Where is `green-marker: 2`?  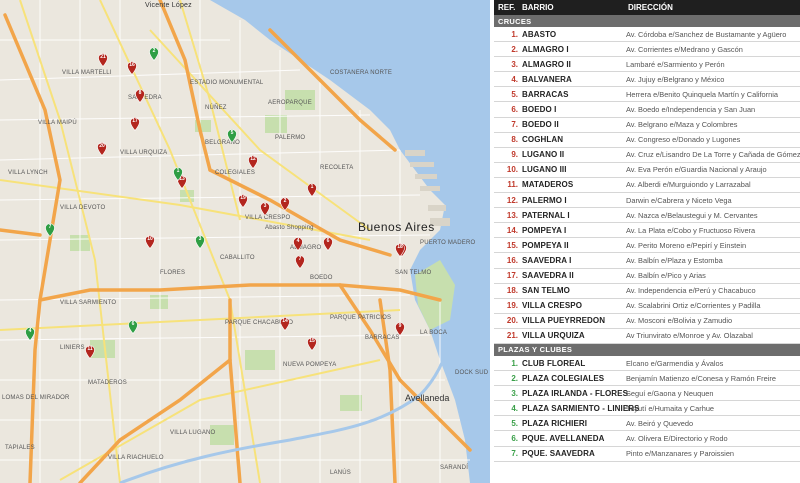 green-marker: 2 is located at coordinates (154, 54).